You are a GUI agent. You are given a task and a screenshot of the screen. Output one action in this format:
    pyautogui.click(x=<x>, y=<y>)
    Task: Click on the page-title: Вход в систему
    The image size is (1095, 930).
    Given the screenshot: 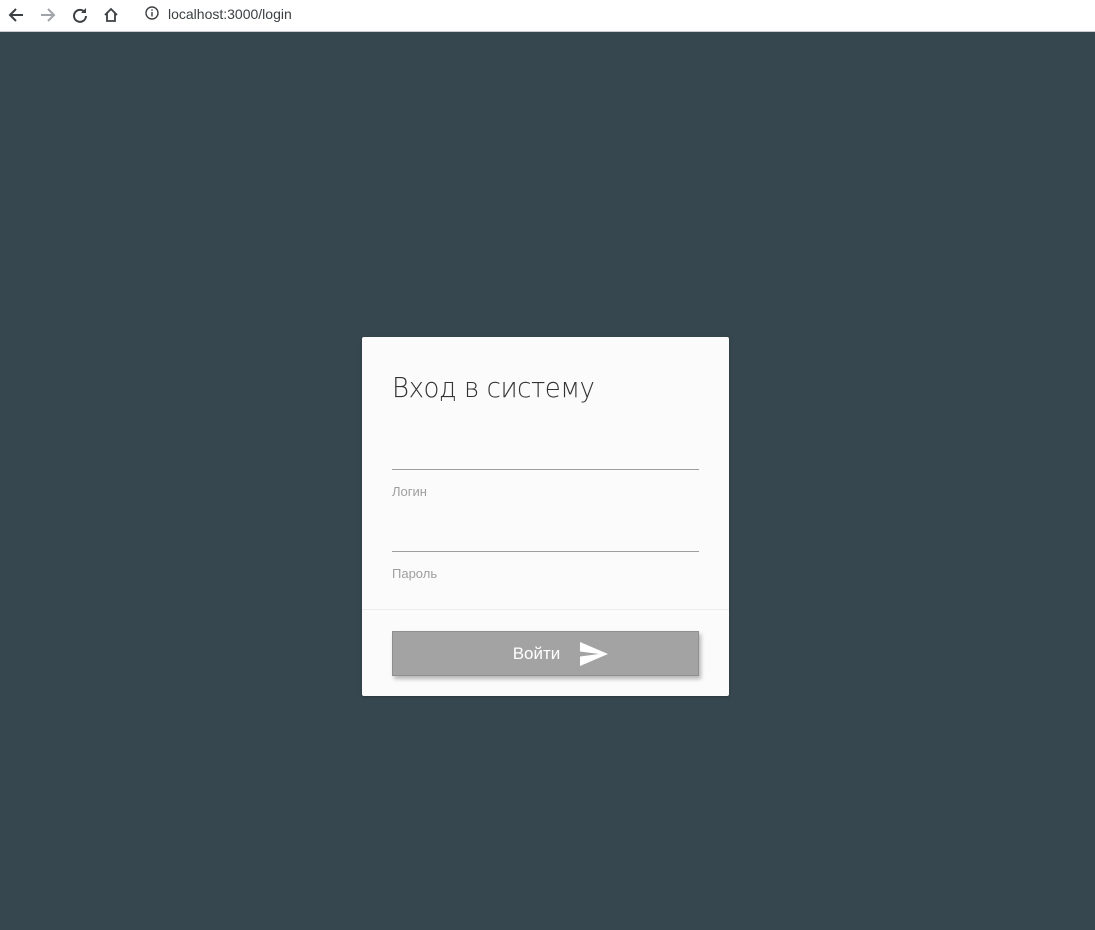 What is the action you would take?
    pyautogui.click(x=493, y=387)
    